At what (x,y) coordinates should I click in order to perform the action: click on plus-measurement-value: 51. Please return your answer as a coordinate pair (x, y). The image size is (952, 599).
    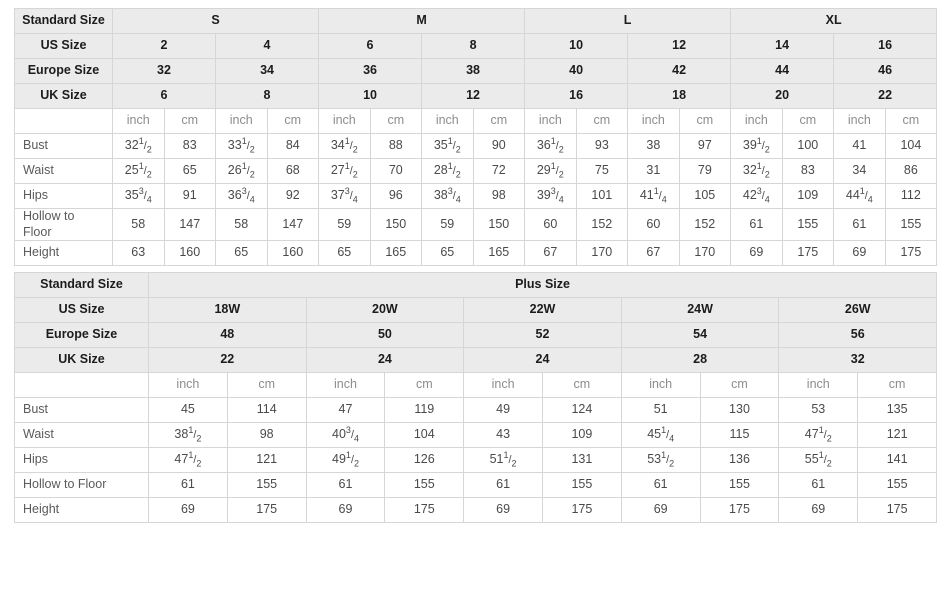
    Looking at the image, I should click on (660, 410).